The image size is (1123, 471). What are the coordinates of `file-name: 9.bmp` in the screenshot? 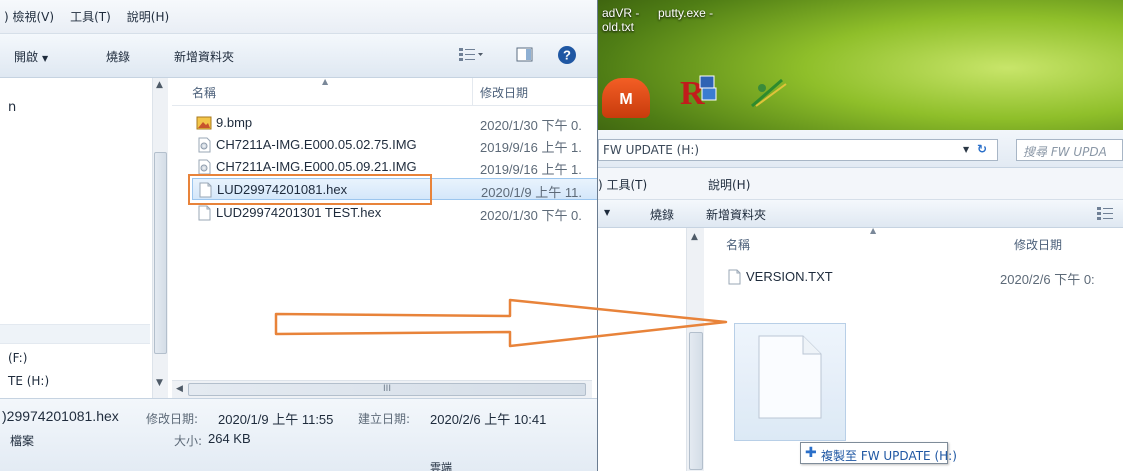 It's located at (234, 122).